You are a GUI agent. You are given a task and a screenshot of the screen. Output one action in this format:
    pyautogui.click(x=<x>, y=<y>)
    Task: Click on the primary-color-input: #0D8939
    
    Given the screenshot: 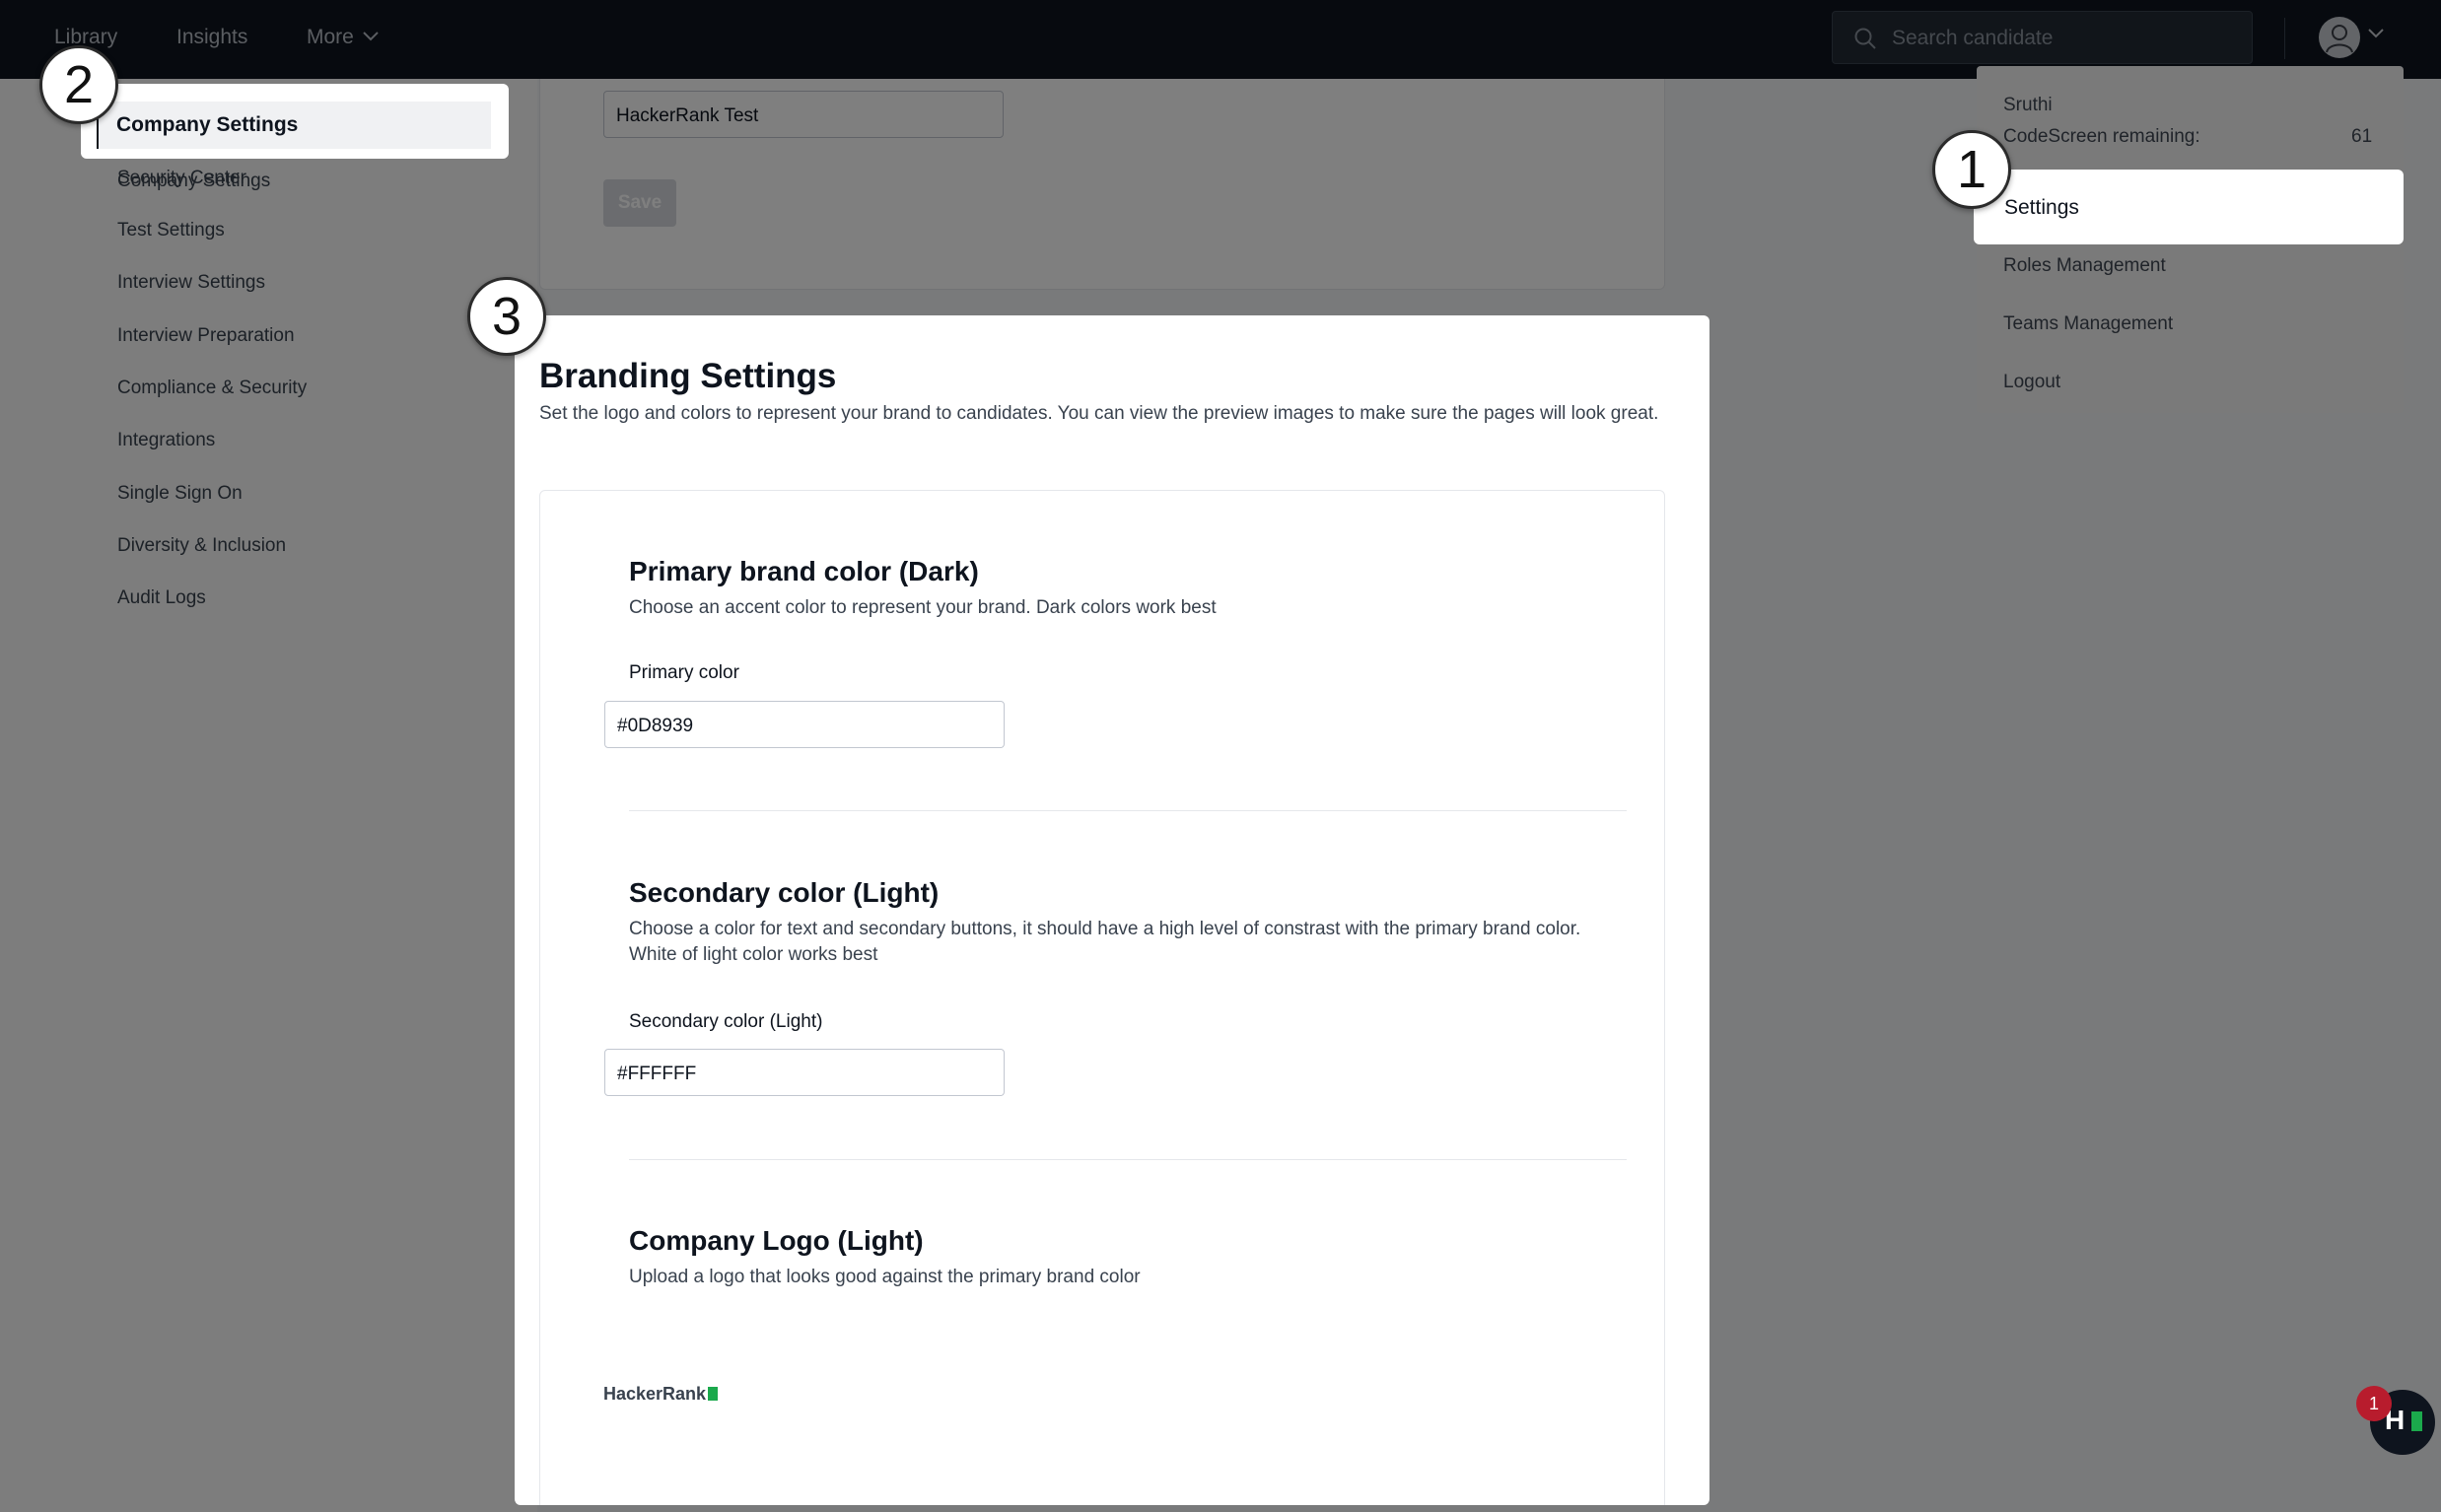 What is the action you would take?
    pyautogui.click(x=804, y=725)
    